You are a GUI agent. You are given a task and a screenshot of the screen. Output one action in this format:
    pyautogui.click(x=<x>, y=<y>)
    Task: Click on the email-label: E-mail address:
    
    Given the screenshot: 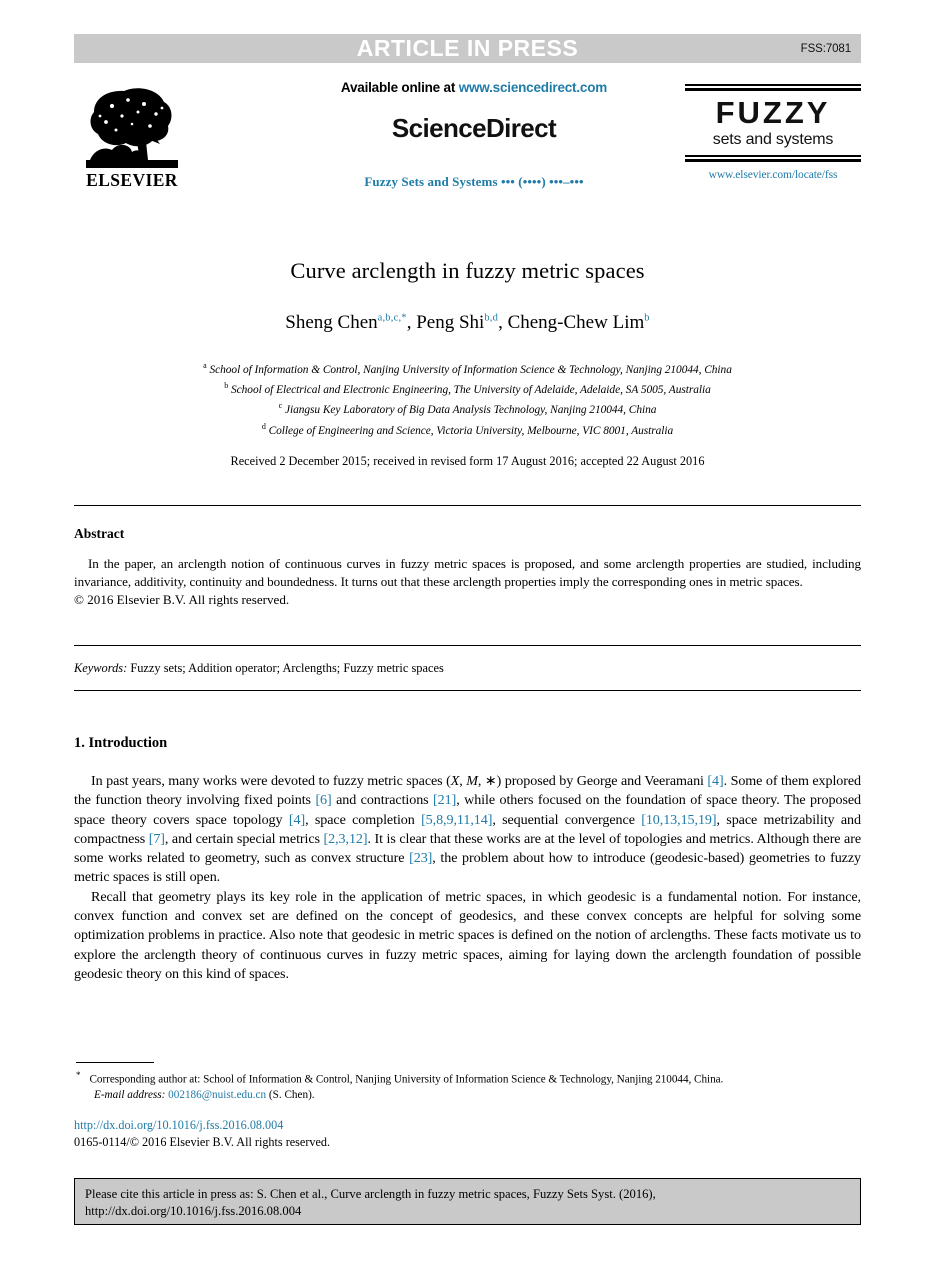 What is the action you would take?
    pyautogui.click(x=130, y=1094)
    